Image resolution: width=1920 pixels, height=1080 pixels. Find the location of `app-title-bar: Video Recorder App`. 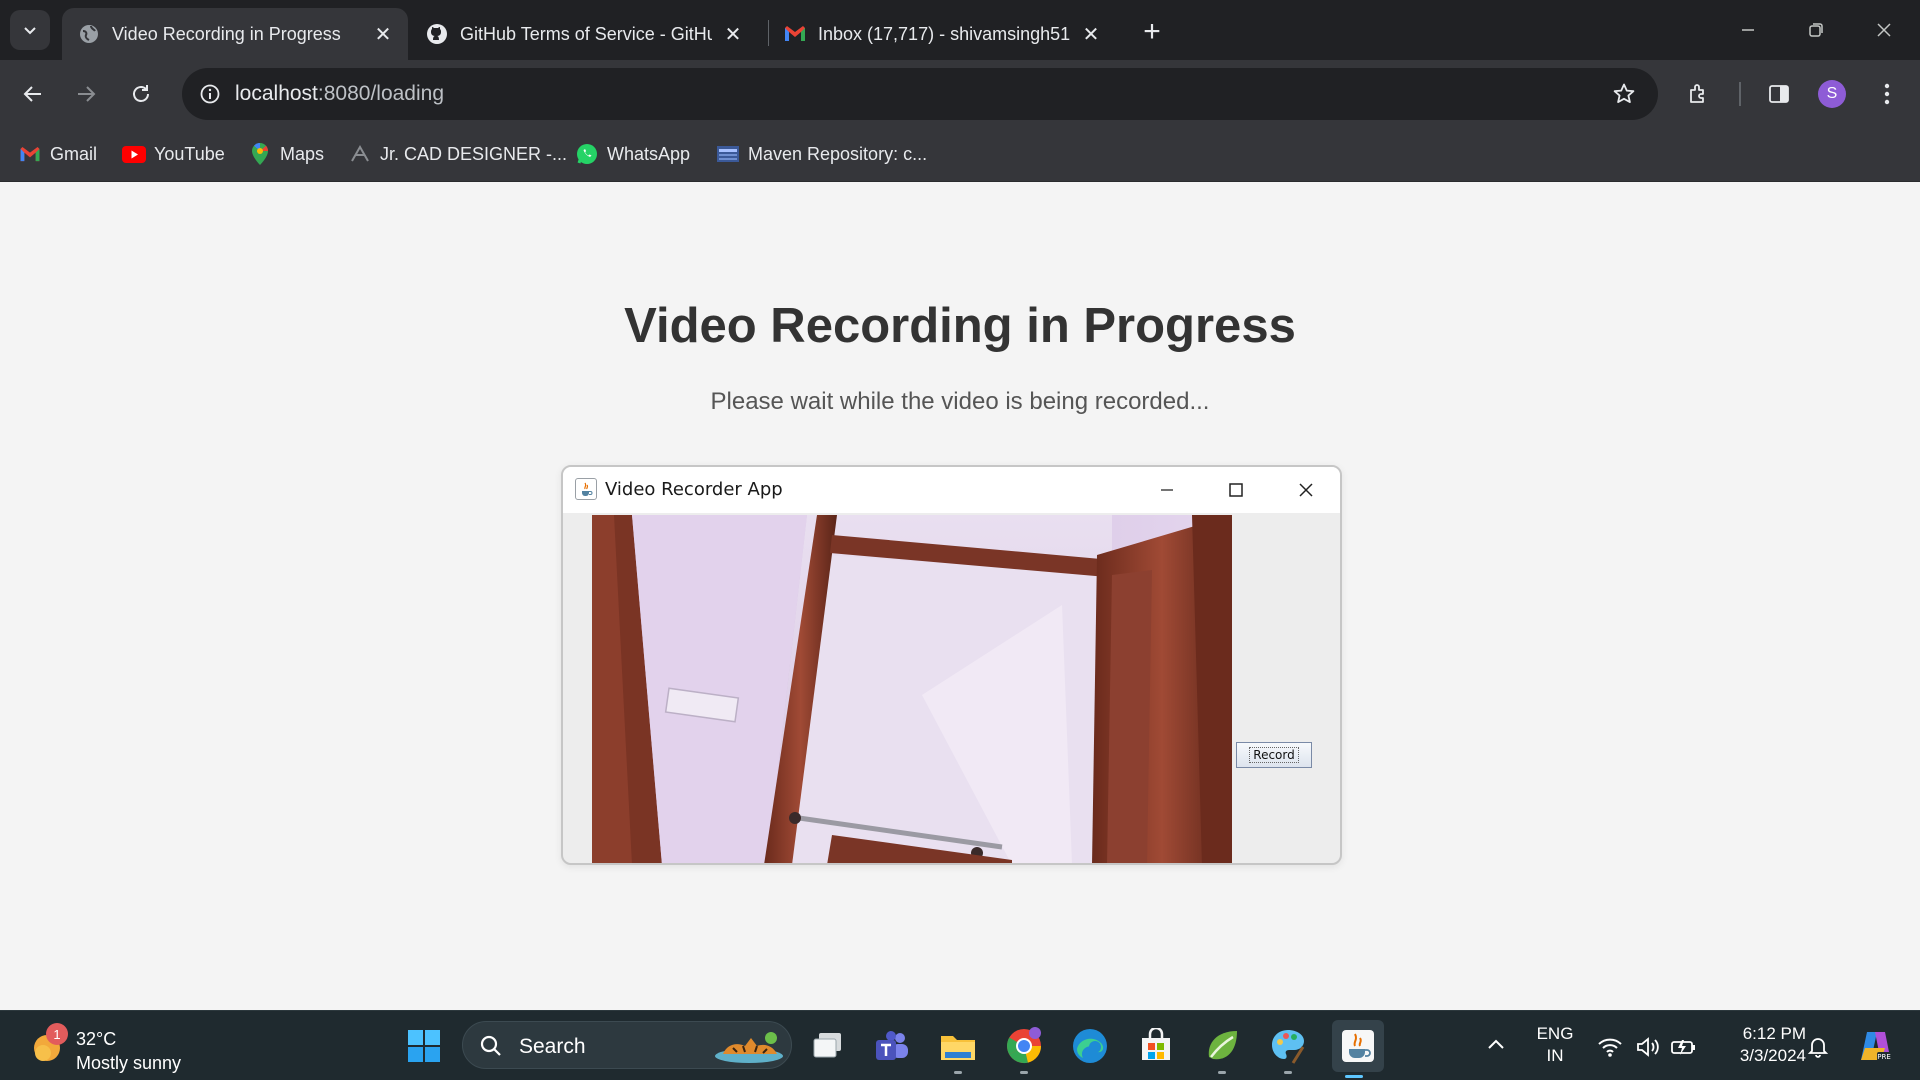

app-title-bar: Video Recorder App is located at coordinates (951, 490).